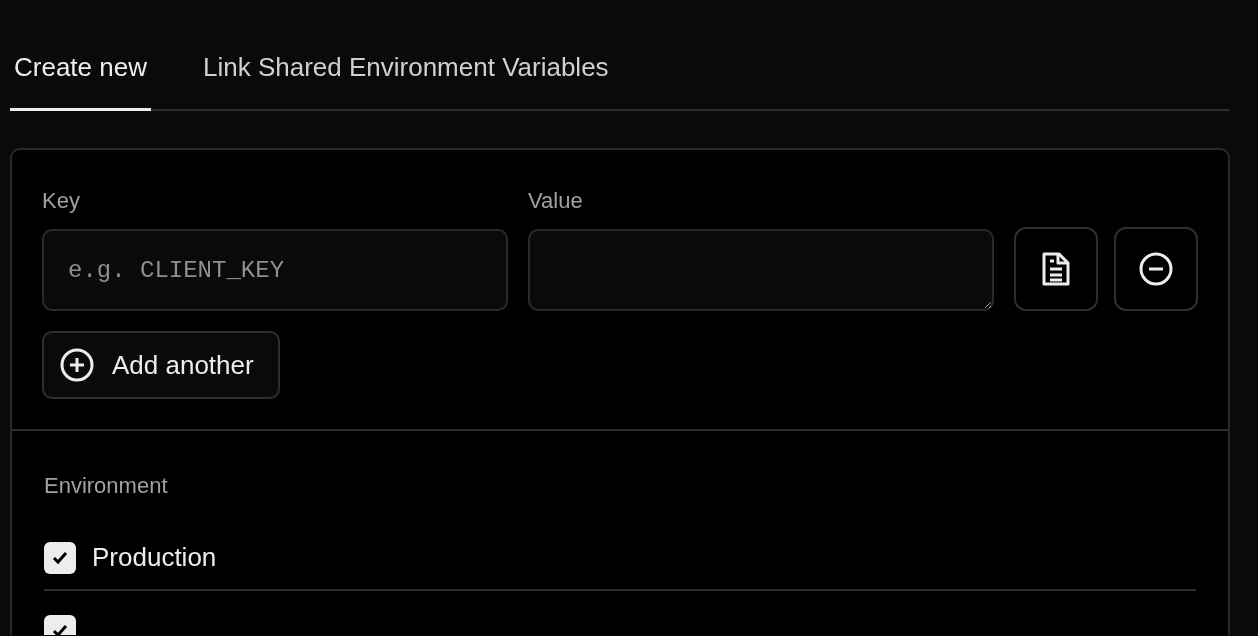  Describe the element at coordinates (275, 270) in the screenshot. I see `key-field: e.g. CLIENT_KEY` at that location.